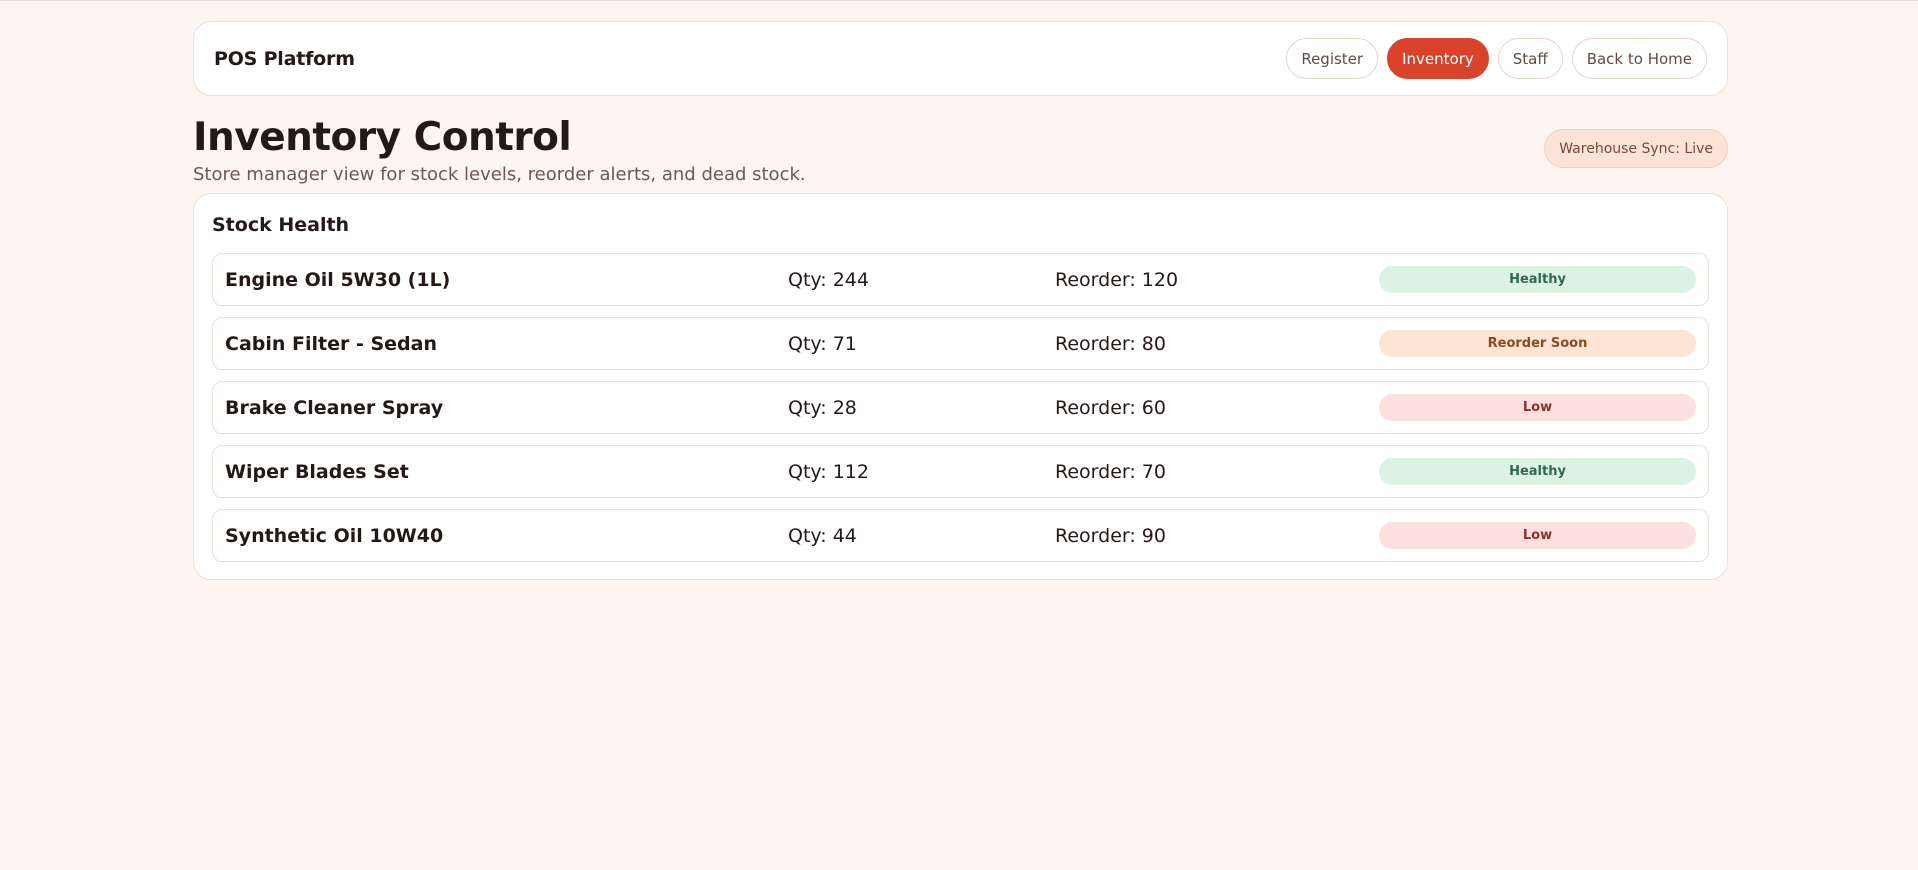 This screenshot has height=870, width=1918. I want to click on page-title: Inventory Control, so click(382, 137).